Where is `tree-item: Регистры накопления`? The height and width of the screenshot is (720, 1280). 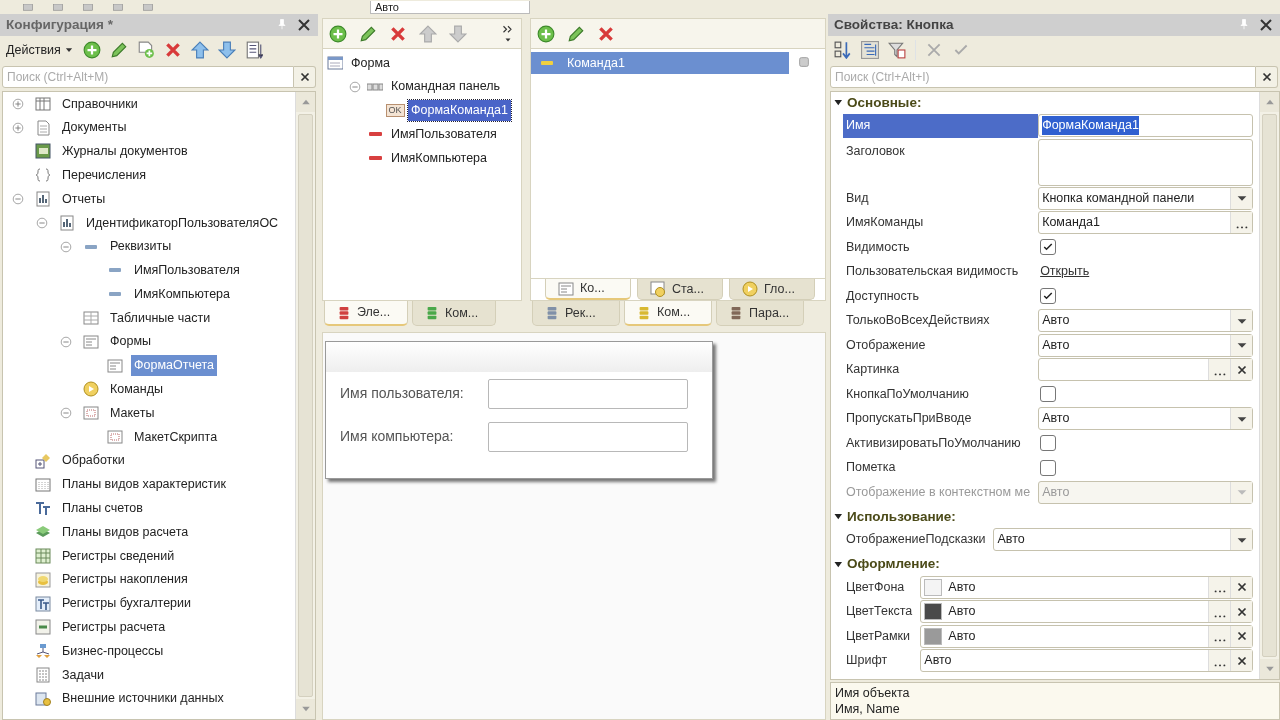
tree-item: Регистры накопления is located at coordinates (125, 580).